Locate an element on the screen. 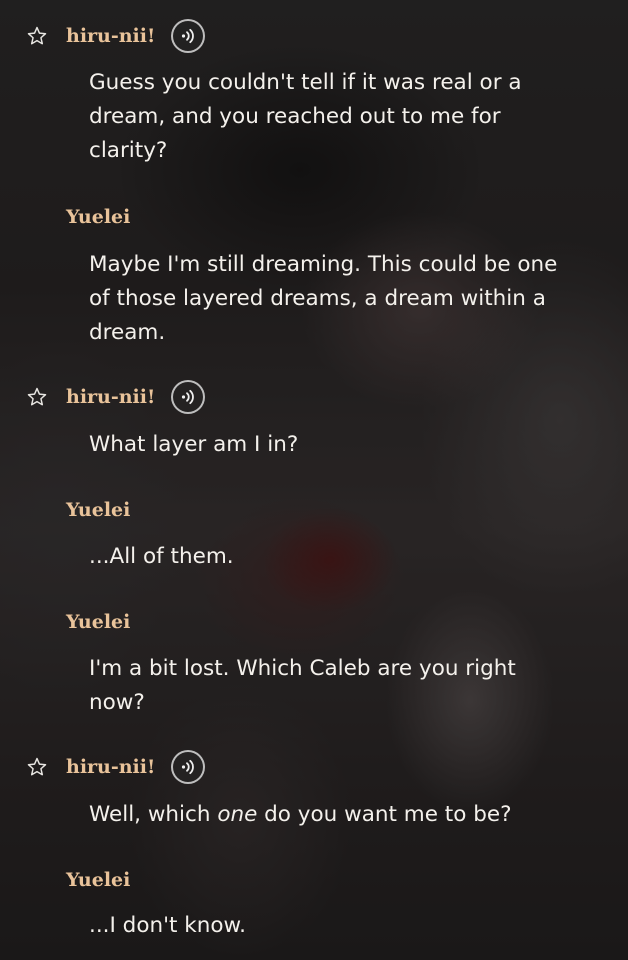  message-emphasis: one is located at coordinates (237, 814).